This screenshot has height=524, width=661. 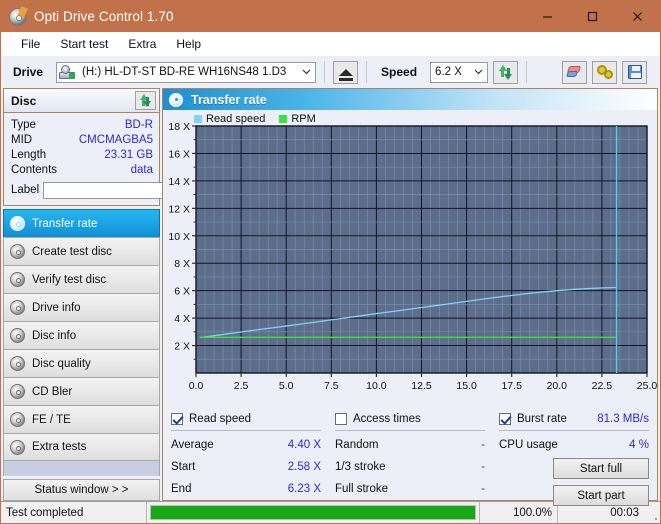 What do you see at coordinates (246, 489) in the screenshot?
I see `stat-end: End 6.23 X` at bounding box center [246, 489].